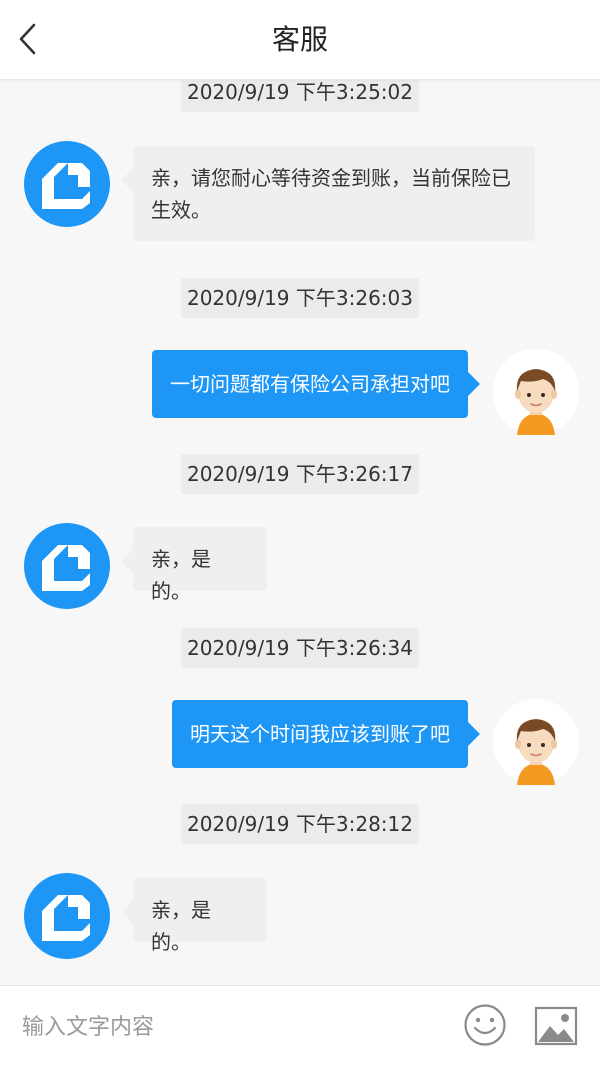 The height and width of the screenshot is (1068, 600). I want to click on emoji-button, so click(485, 1025).